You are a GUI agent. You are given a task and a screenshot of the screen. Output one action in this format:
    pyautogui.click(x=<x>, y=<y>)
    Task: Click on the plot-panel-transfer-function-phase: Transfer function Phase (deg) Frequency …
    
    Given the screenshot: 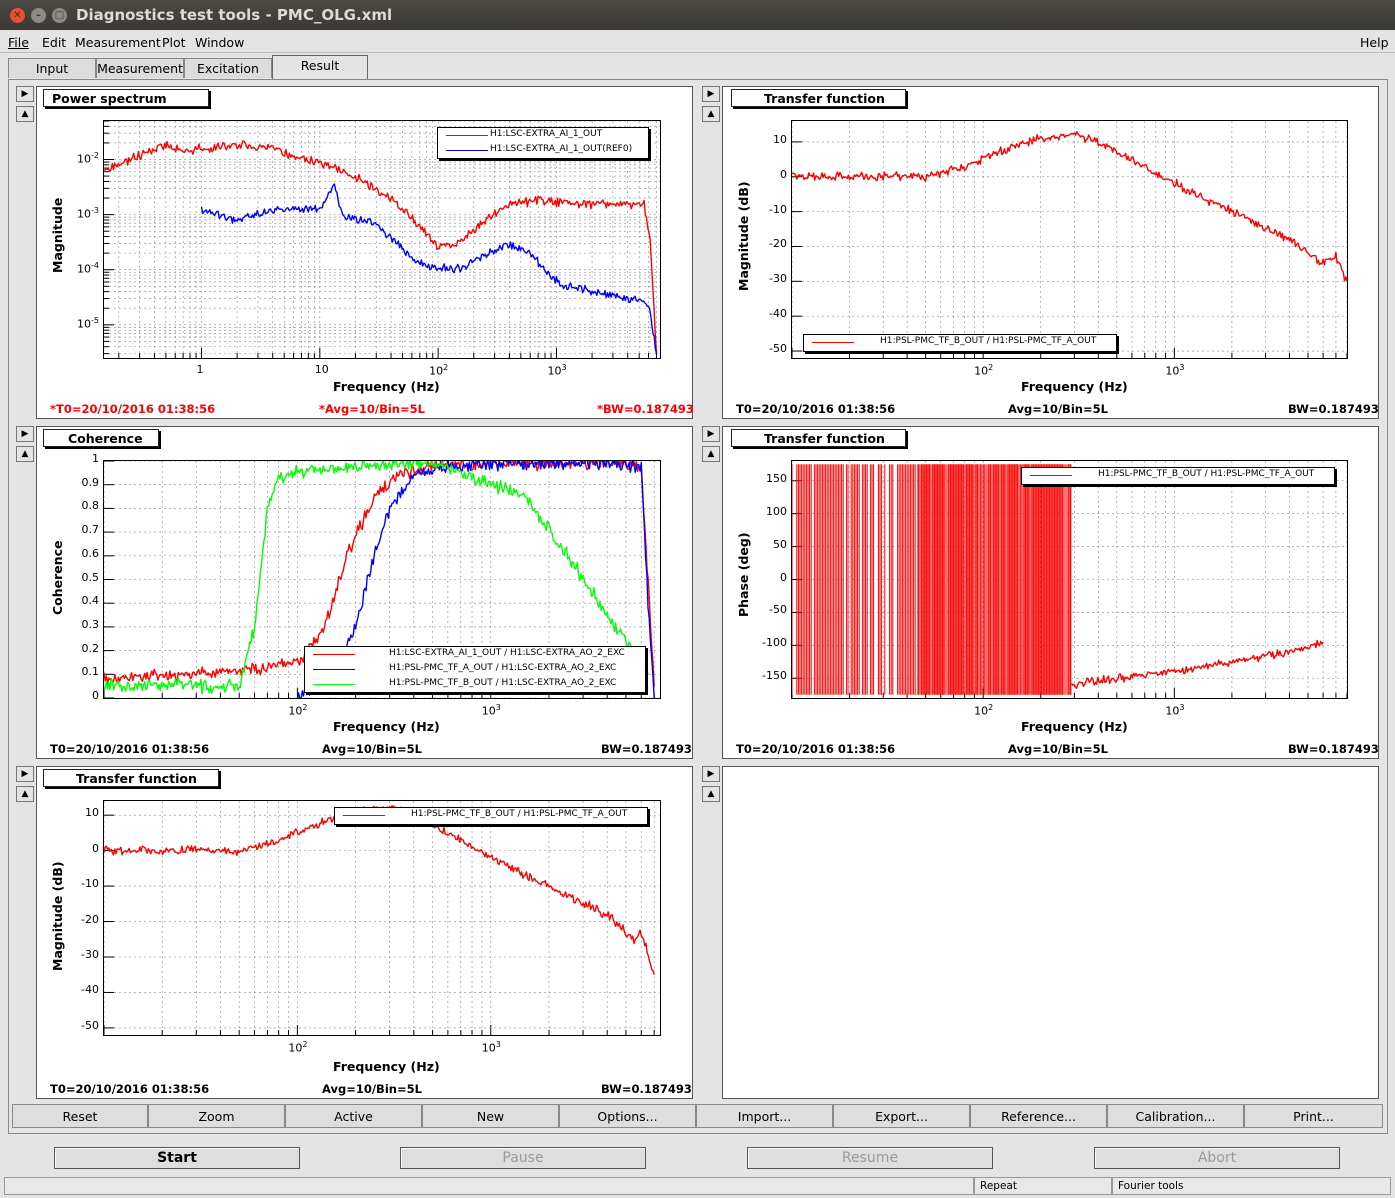 What is the action you would take?
    pyautogui.click(x=1050, y=592)
    